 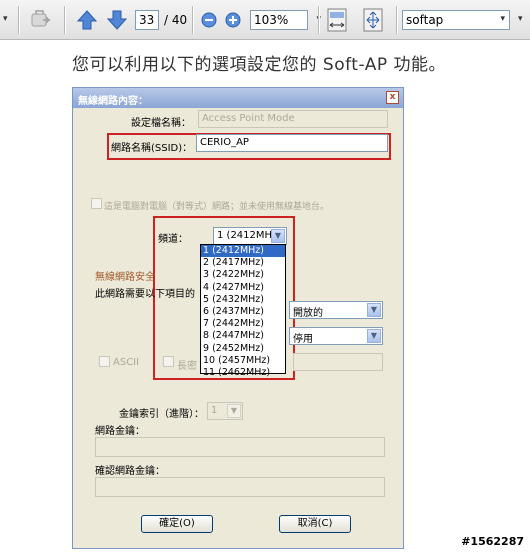 What do you see at coordinates (214, 410) in the screenshot?
I see `key-index-value: 1` at bounding box center [214, 410].